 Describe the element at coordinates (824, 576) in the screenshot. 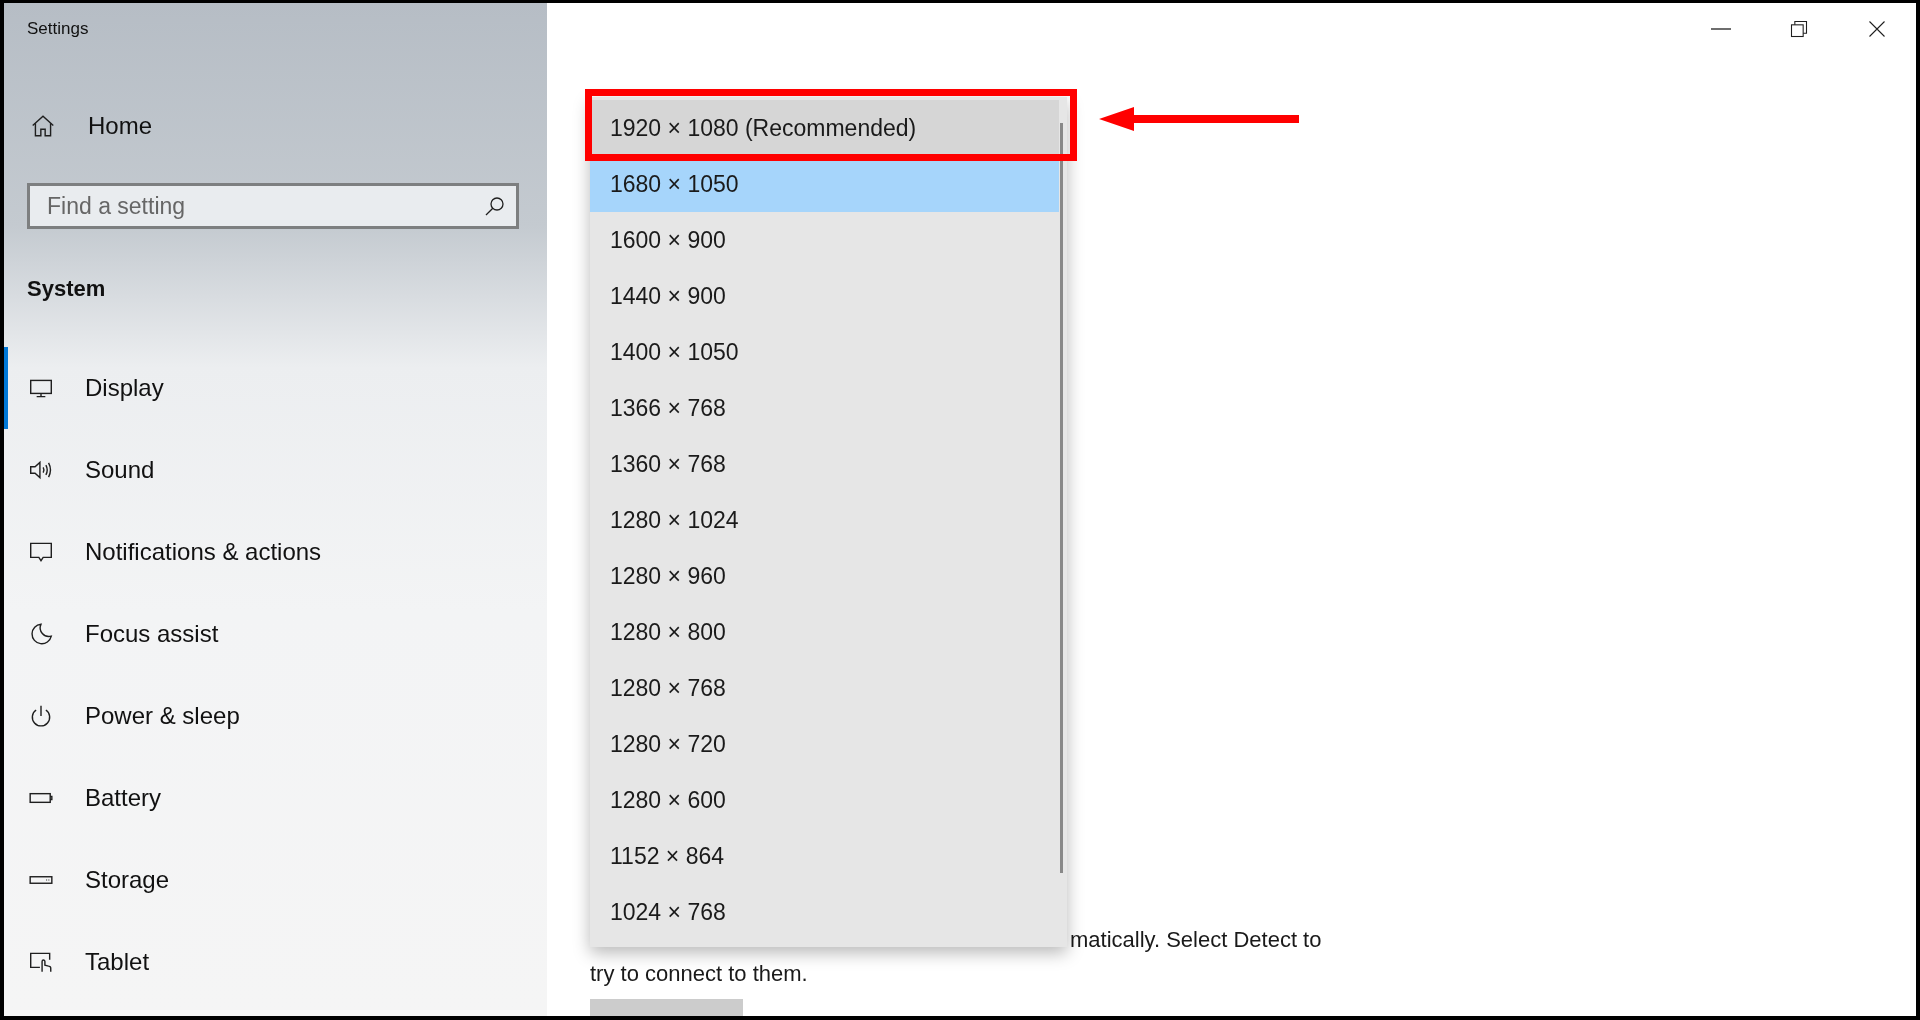

I see `resolution-option: 1280 × 960` at that location.